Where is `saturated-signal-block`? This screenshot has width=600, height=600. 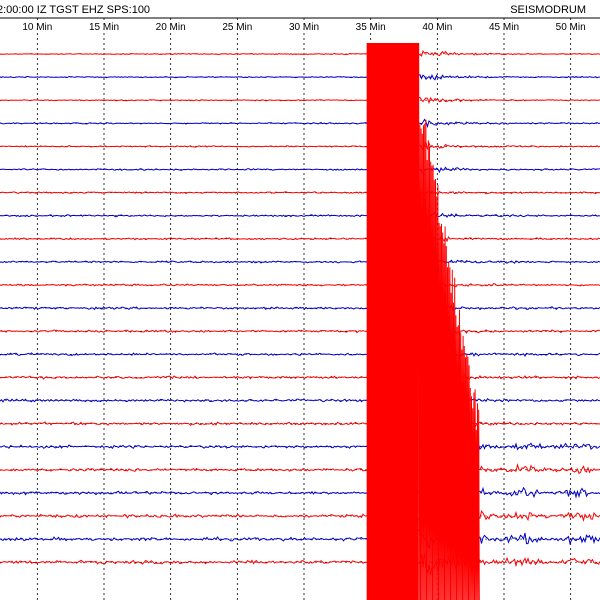 saturated-signal-block is located at coordinates (392, 321).